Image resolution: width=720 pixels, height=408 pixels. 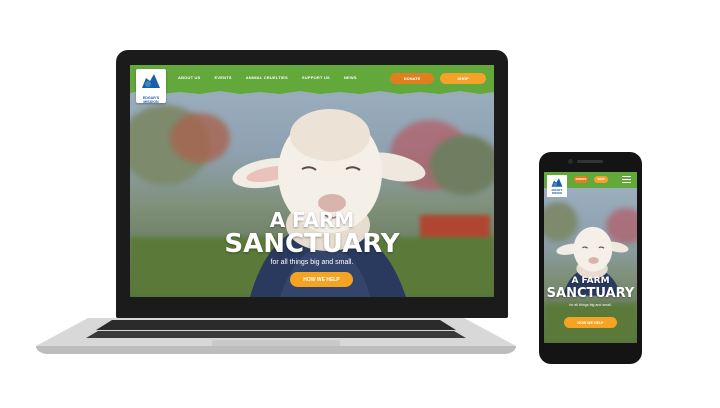 I want to click on sanctuary-logo-icon, so click(x=151, y=81).